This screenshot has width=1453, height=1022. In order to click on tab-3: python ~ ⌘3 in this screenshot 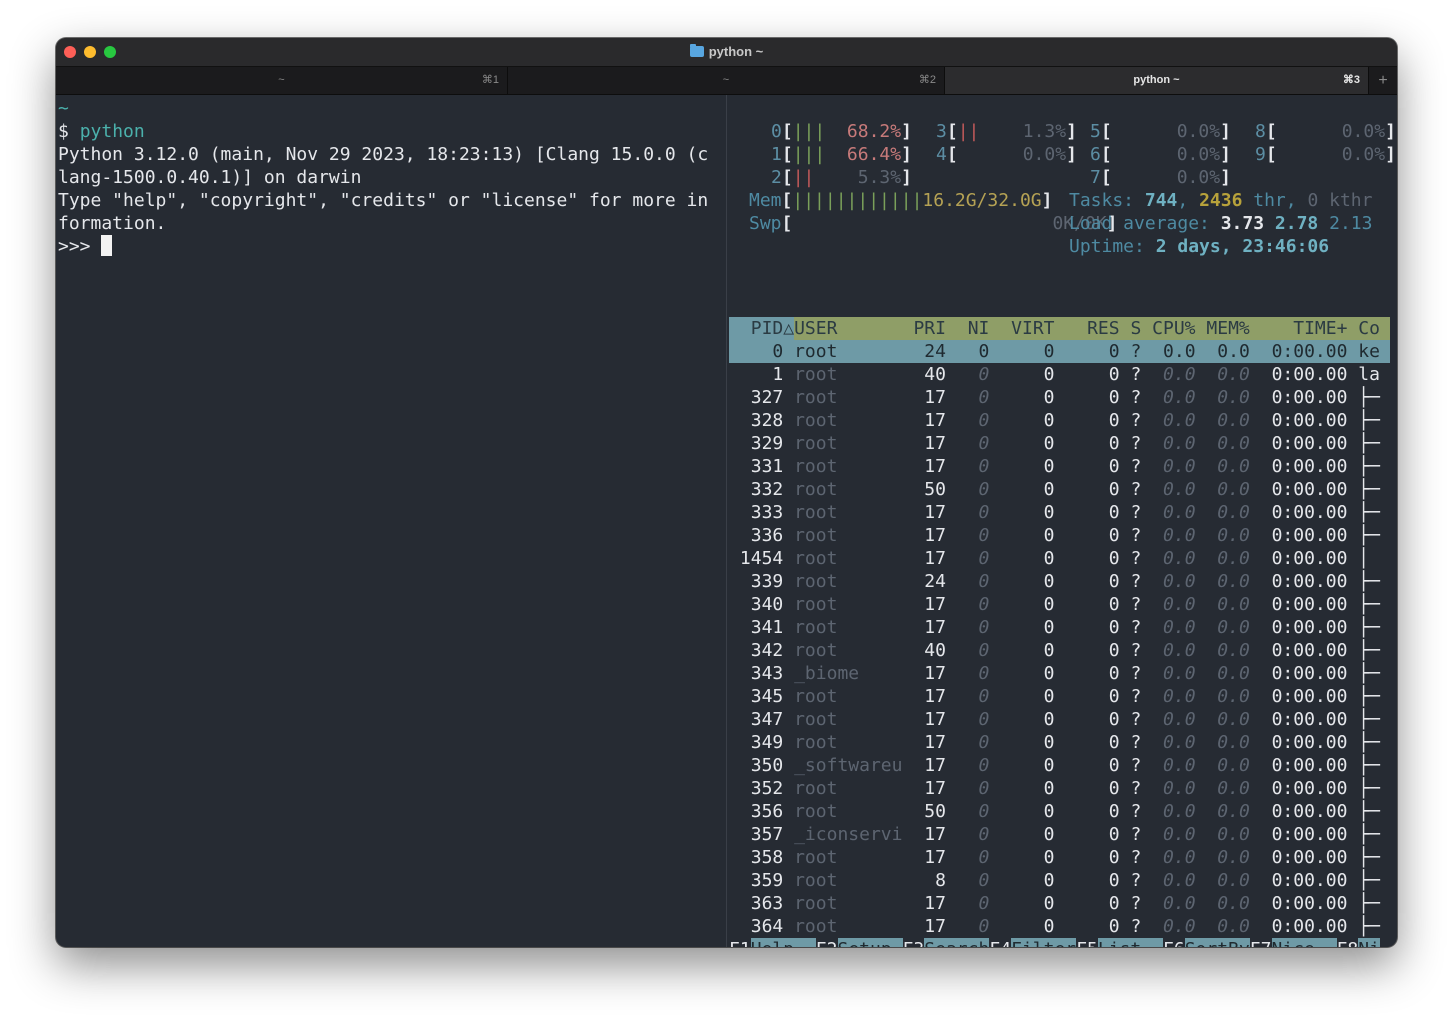, I will do `click(1157, 80)`.